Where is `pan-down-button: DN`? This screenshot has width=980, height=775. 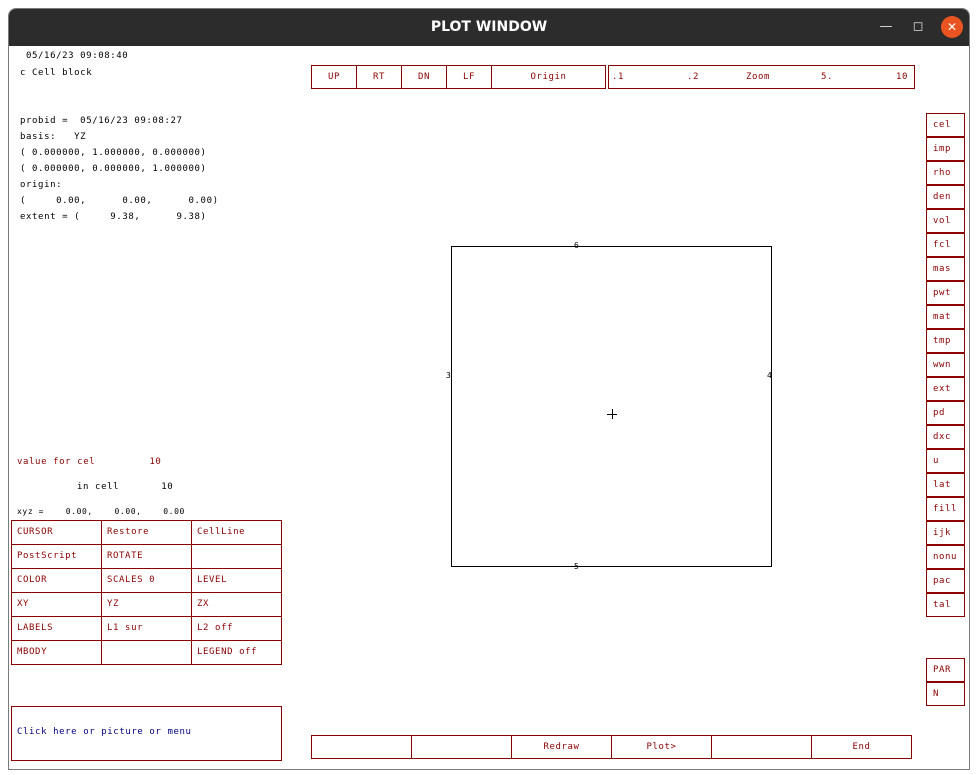 pan-down-button: DN is located at coordinates (424, 77).